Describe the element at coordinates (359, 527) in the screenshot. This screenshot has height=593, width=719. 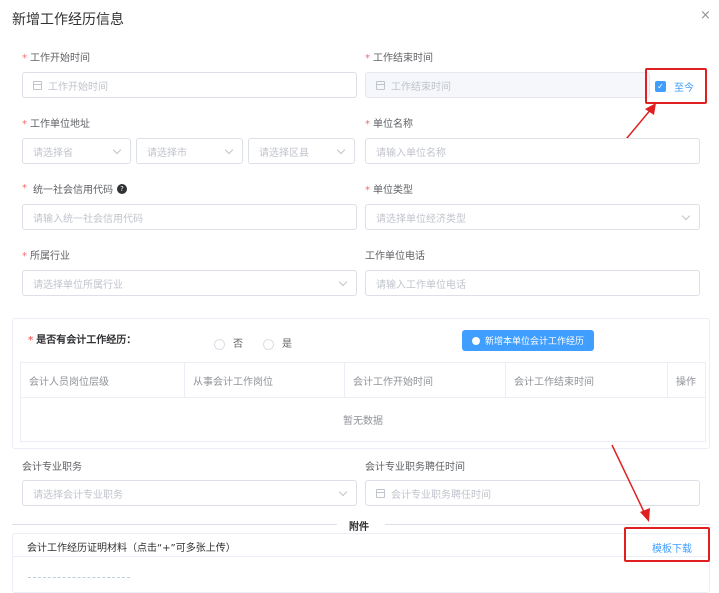
I see `attachments-divider-label: 附件` at that location.